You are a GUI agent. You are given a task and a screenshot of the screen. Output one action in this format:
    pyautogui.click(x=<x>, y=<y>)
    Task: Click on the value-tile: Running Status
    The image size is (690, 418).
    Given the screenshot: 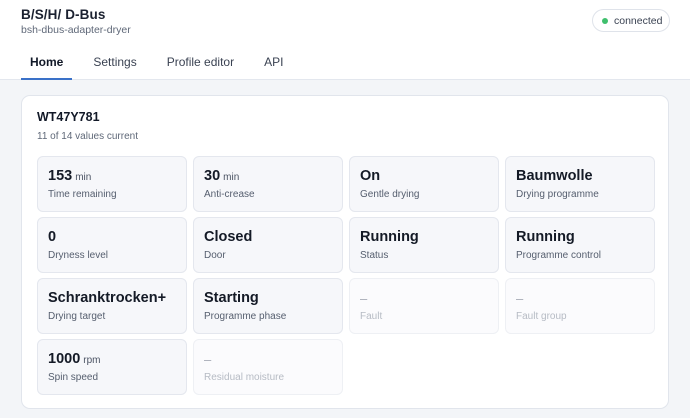 What is the action you would take?
    pyautogui.click(x=424, y=245)
    